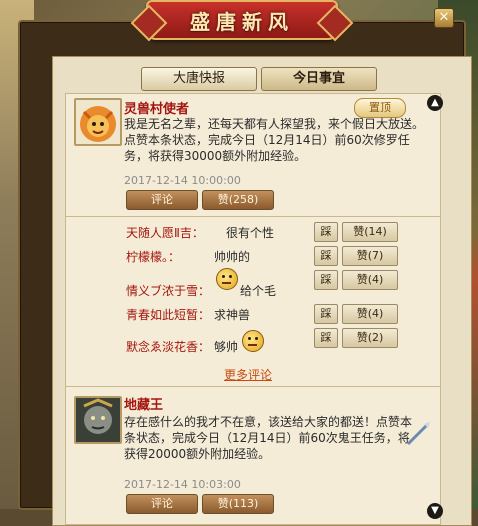 The image size is (478, 526). I want to click on comment-row: 天随人愿Ⅱ吉： 很有个性 踩 赞(14), so click(253, 232).